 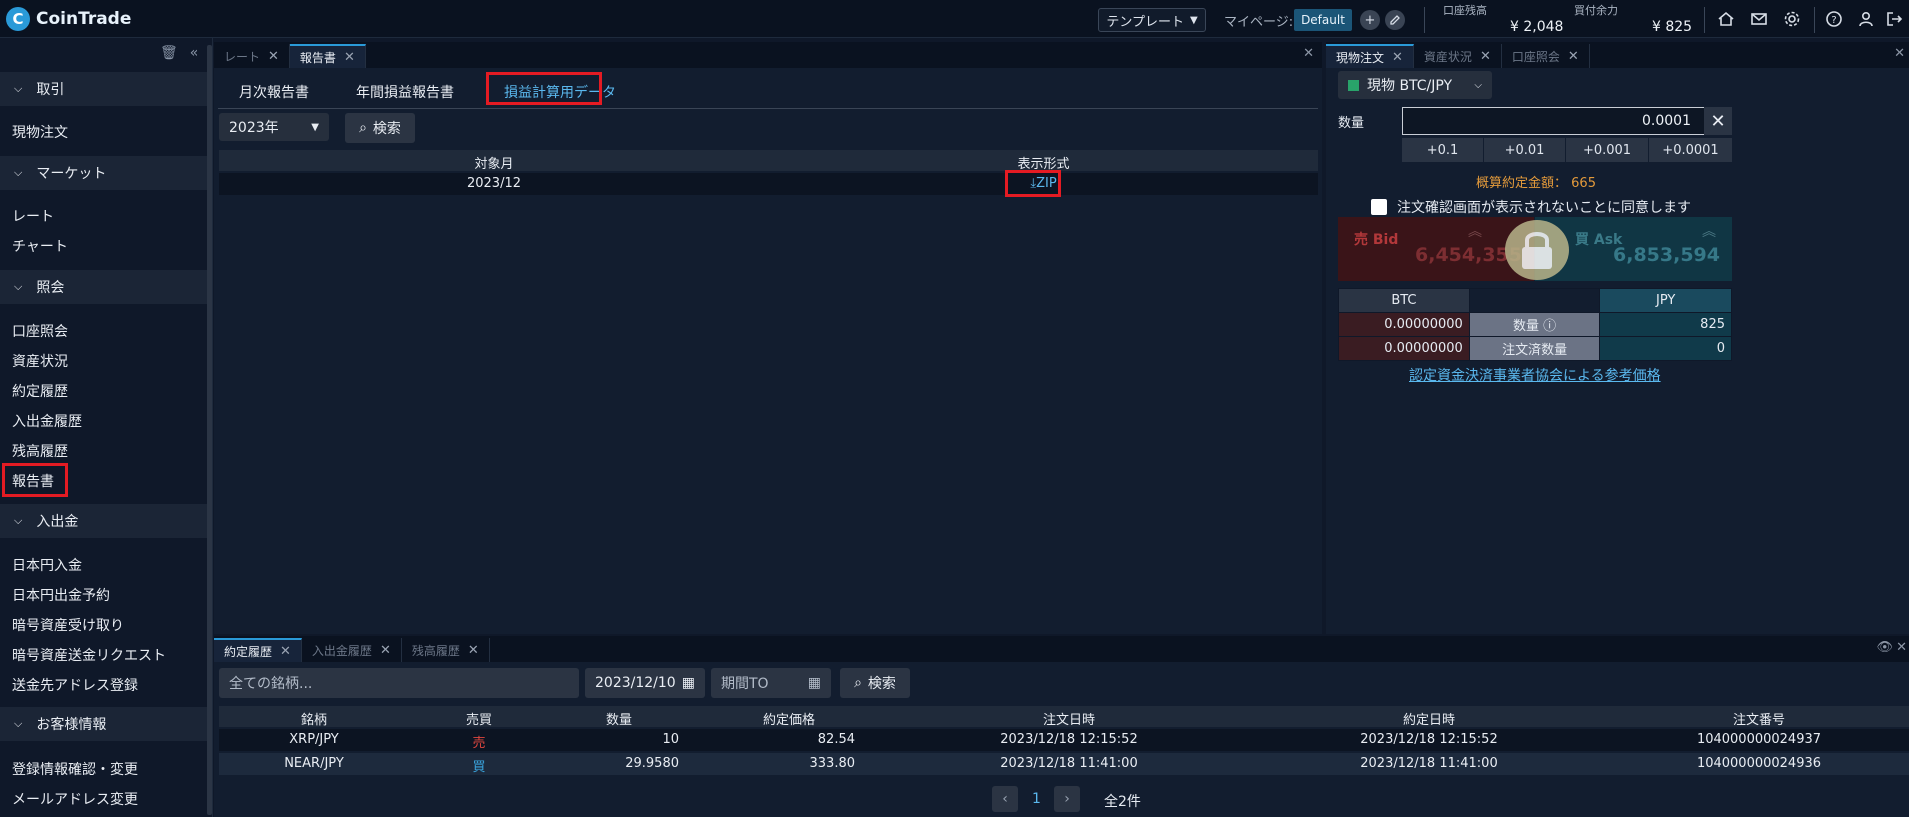 What do you see at coordinates (75, 685) in the screenshot?
I see `sidebar-item-address: 送金先アドレス登録` at bounding box center [75, 685].